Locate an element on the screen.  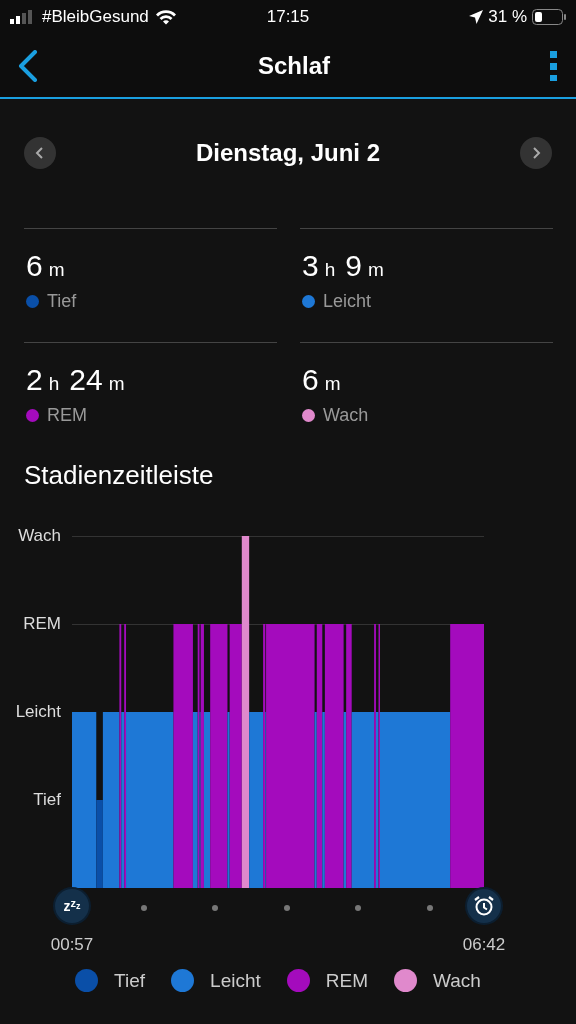
legend-label: REM is located at coordinates (346, 980).